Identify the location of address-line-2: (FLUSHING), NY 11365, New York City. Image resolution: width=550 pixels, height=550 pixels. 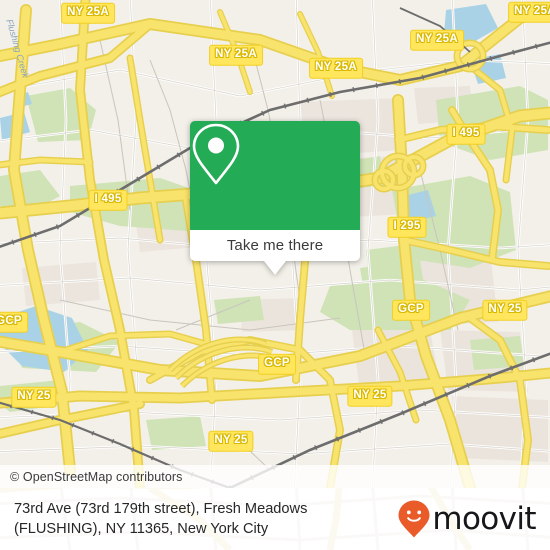
(141, 529).